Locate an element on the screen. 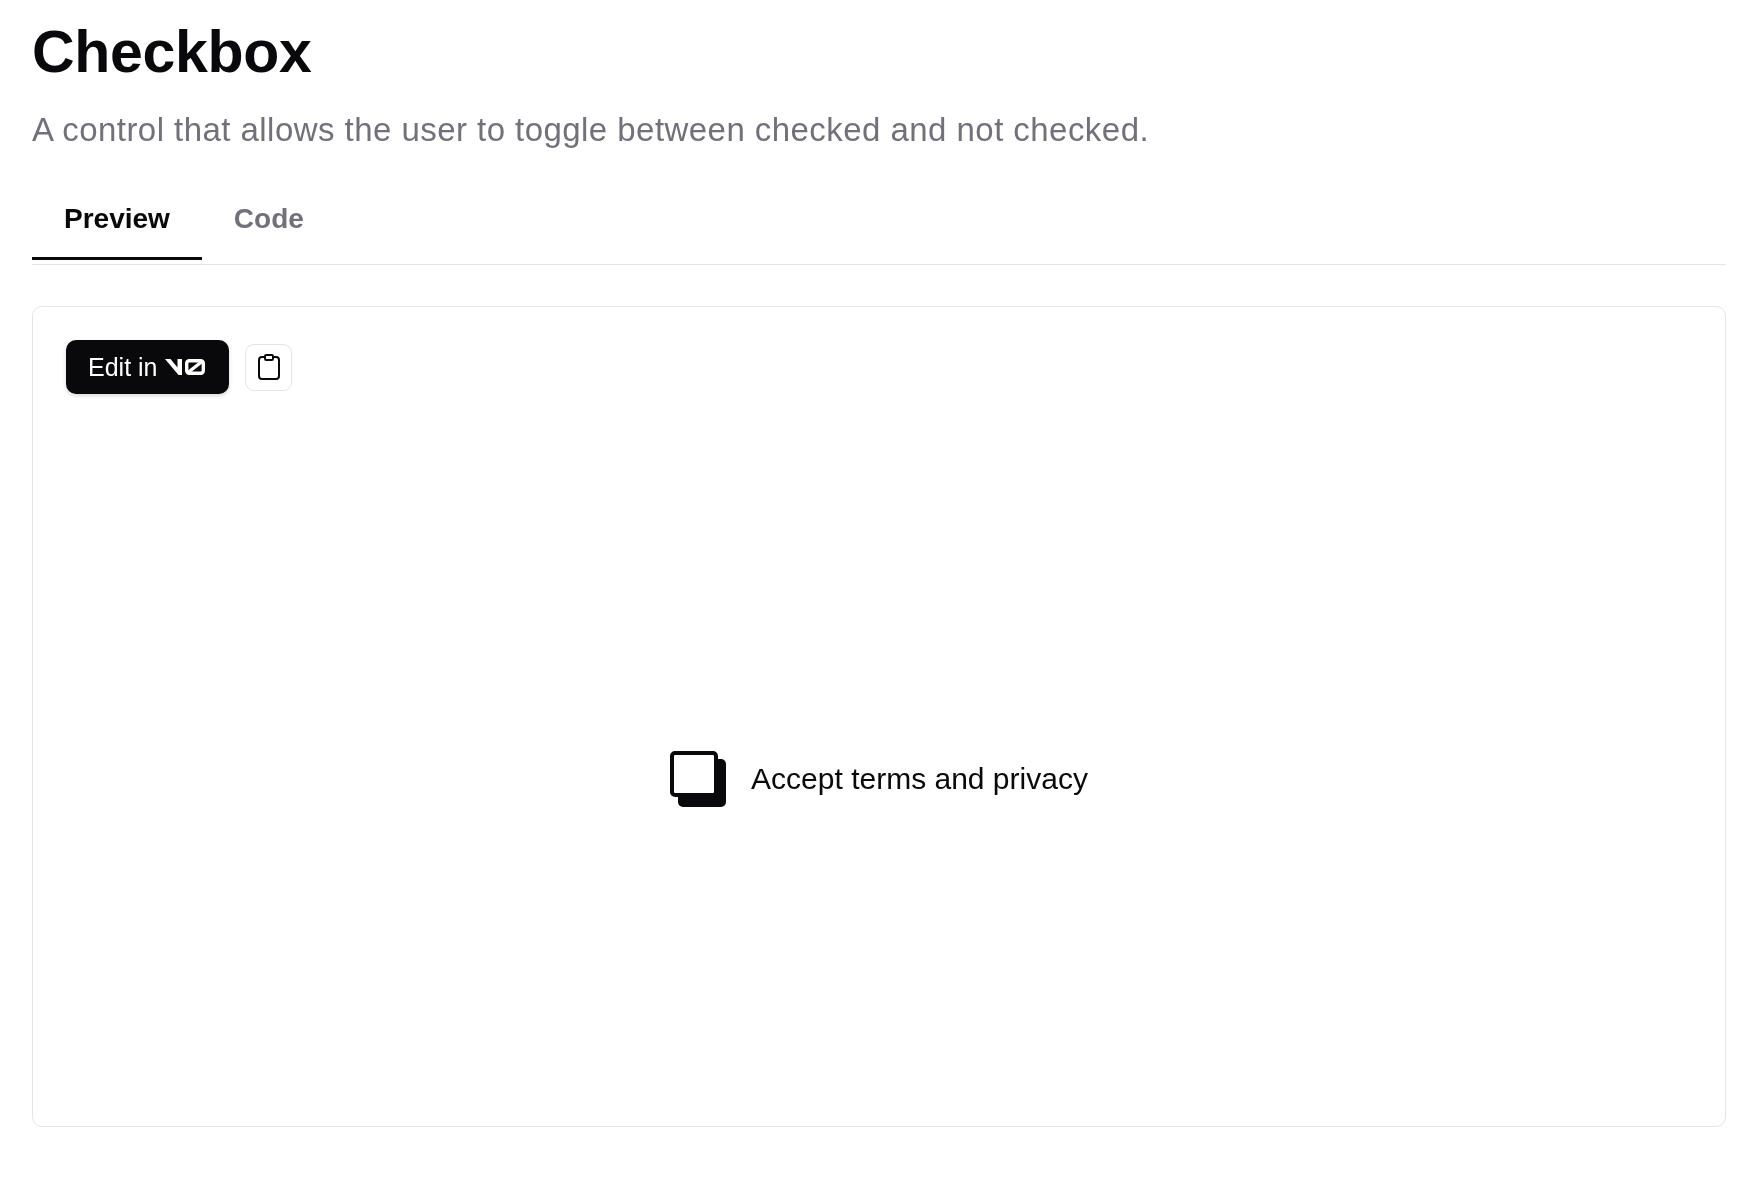 The height and width of the screenshot is (1184, 1758). edit-button: Edit in is located at coordinates (148, 367).